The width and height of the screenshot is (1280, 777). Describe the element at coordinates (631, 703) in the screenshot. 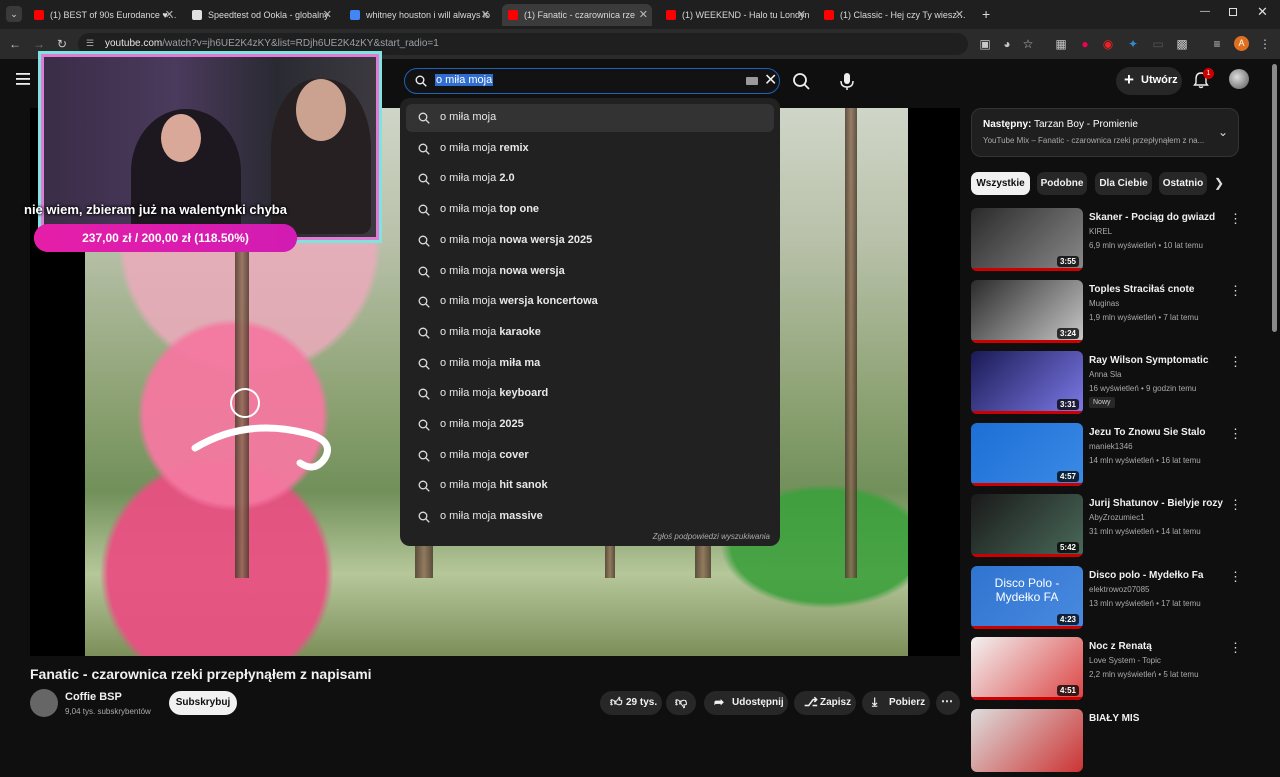

I see `like-button: 👍︎ 29 tys.` at that location.